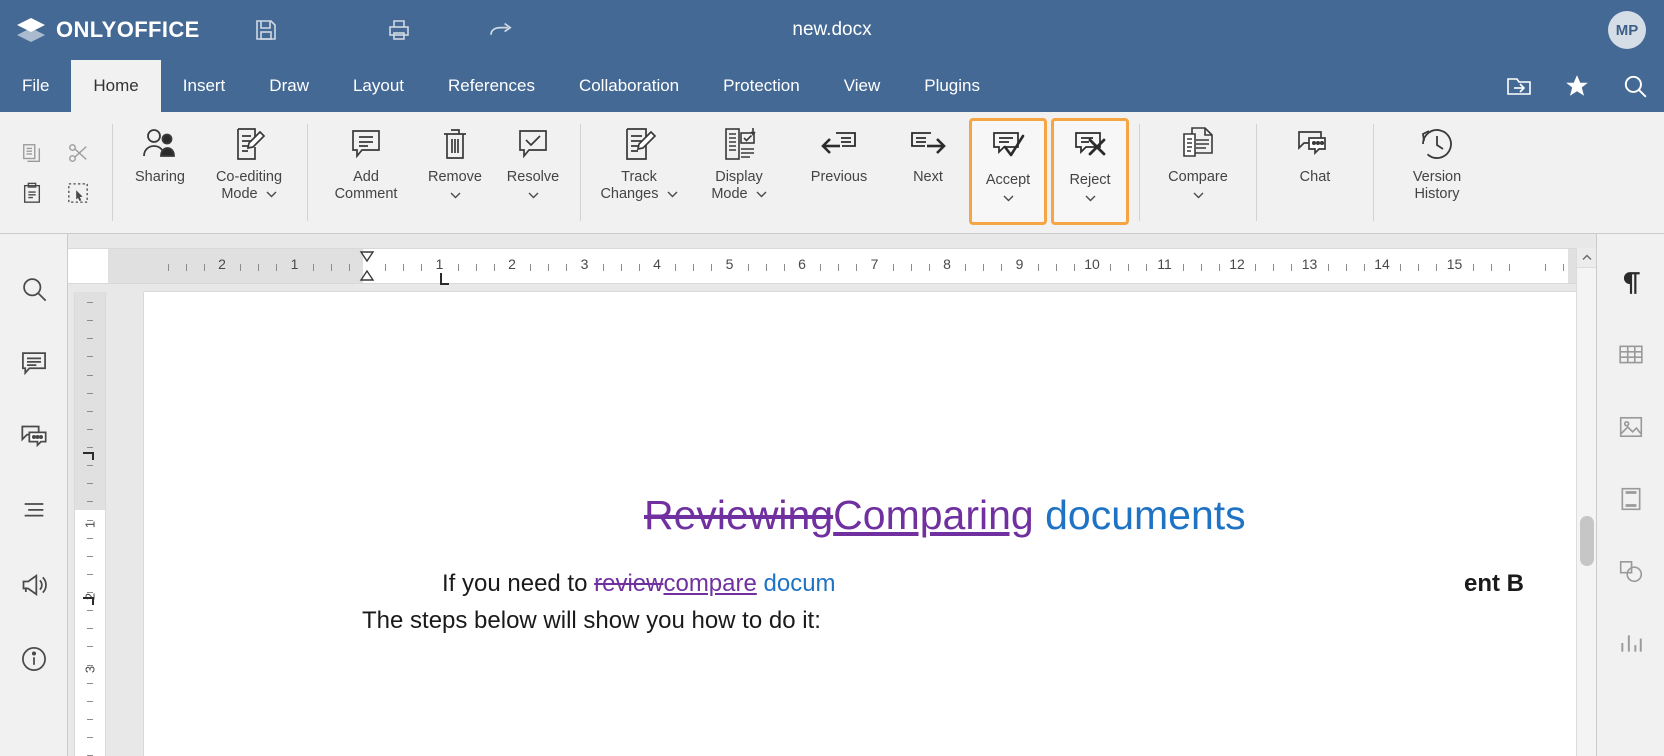 This screenshot has height=756, width=1664. What do you see at coordinates (1631, 571) in the screenshot?
I see `sidebar-item-shape-settings` at bounding box center [1631, 571].